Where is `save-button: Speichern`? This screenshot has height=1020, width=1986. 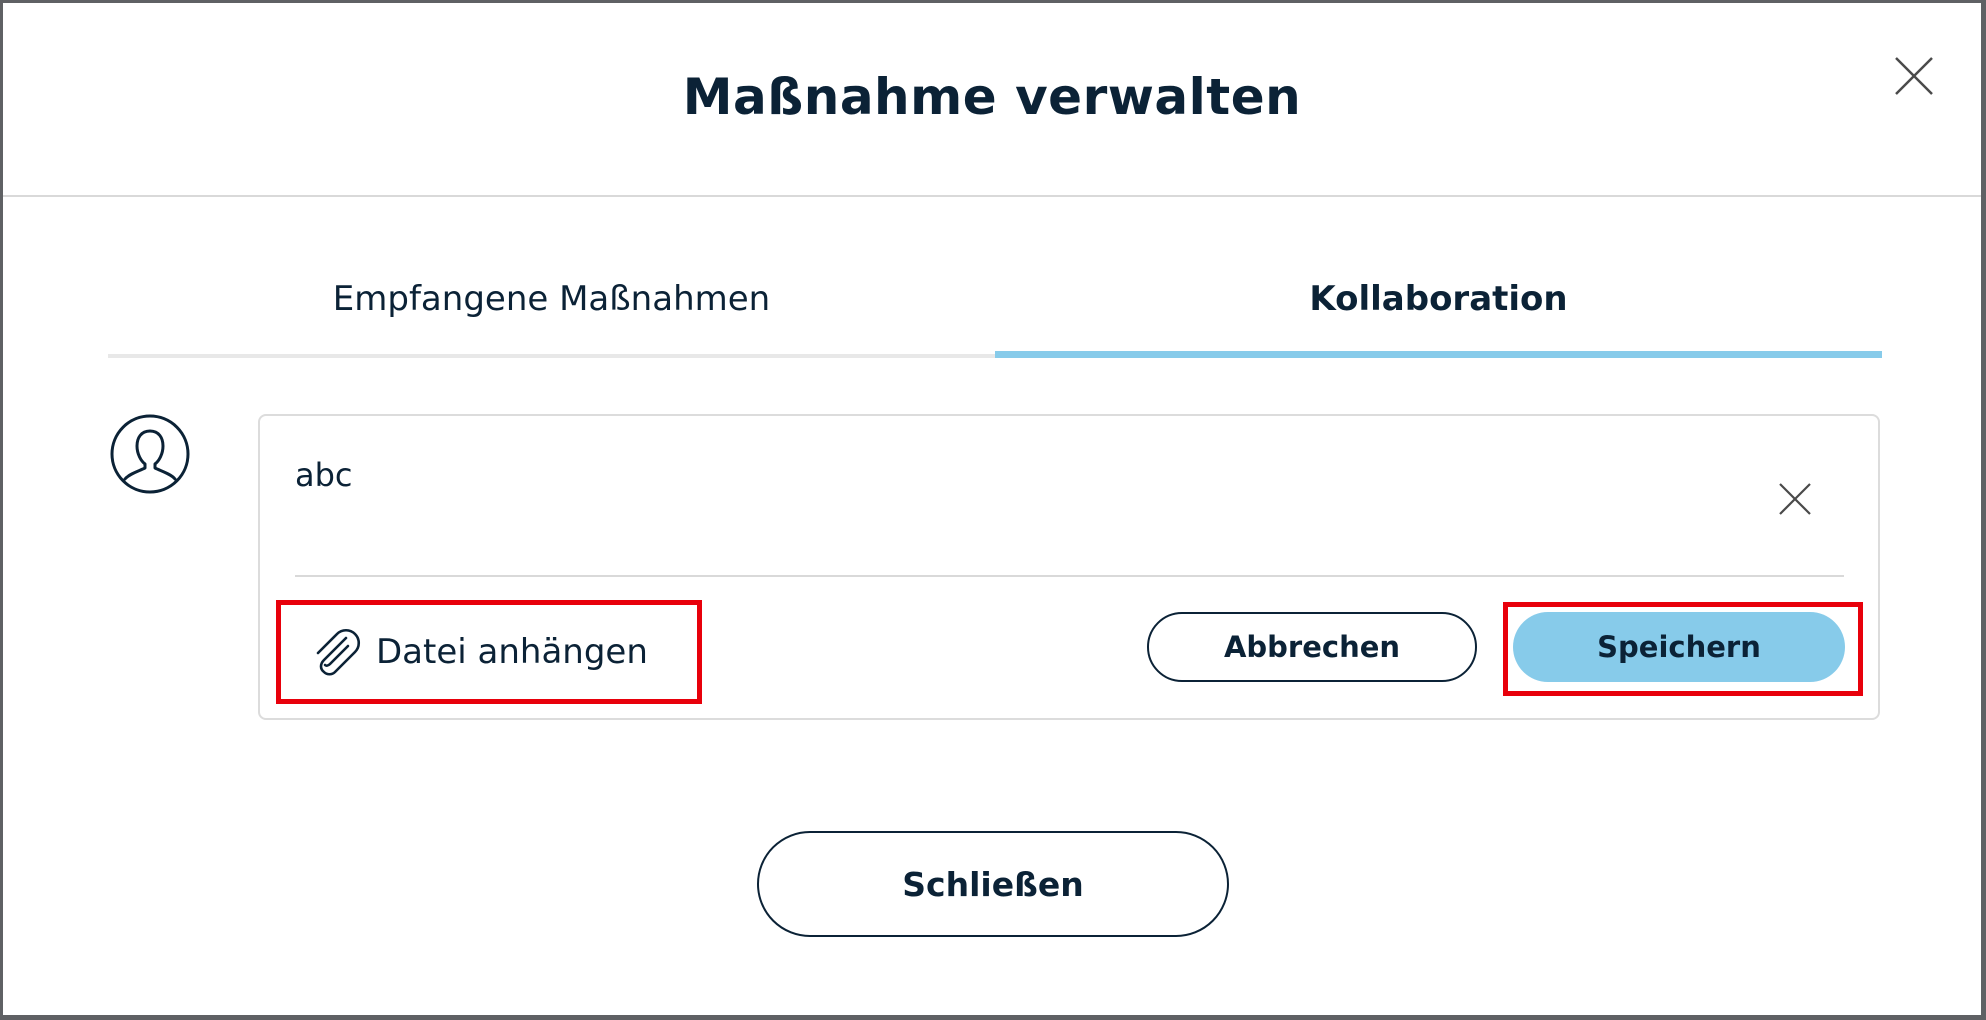
save-button: Speichern is located at coordinates (1679, 647).